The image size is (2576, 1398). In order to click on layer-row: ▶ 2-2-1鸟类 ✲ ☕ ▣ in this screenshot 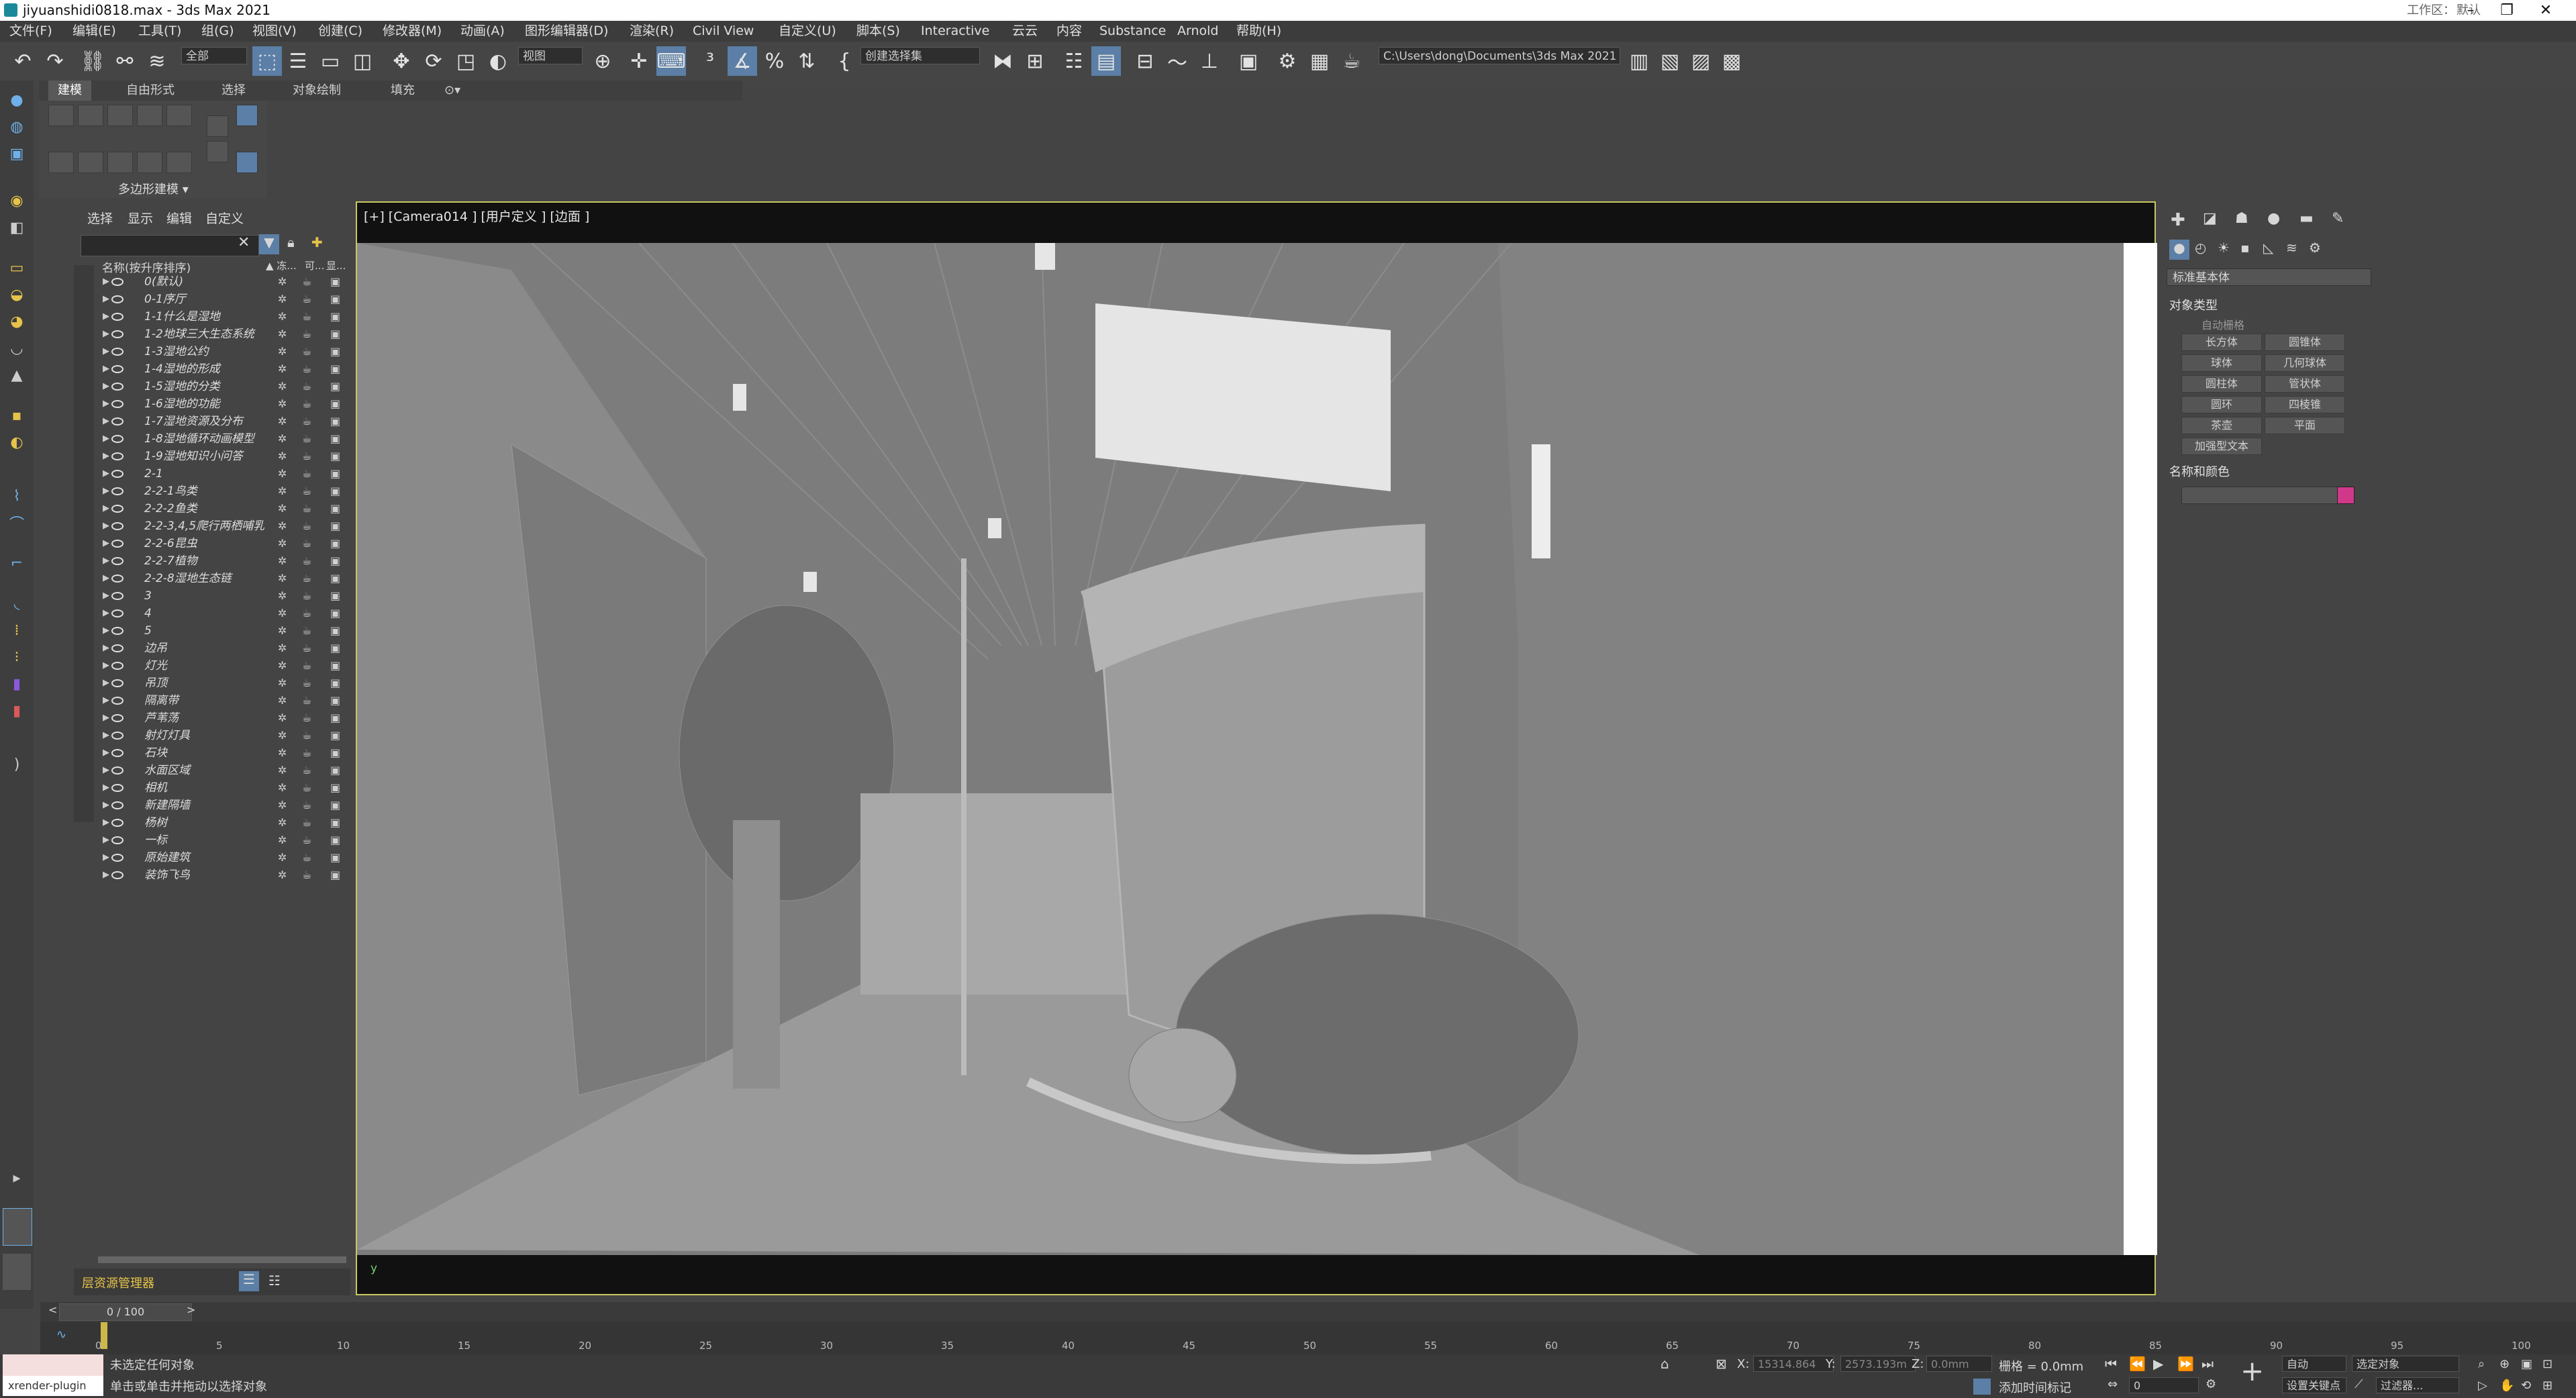, I will do `click(212, 492)`.